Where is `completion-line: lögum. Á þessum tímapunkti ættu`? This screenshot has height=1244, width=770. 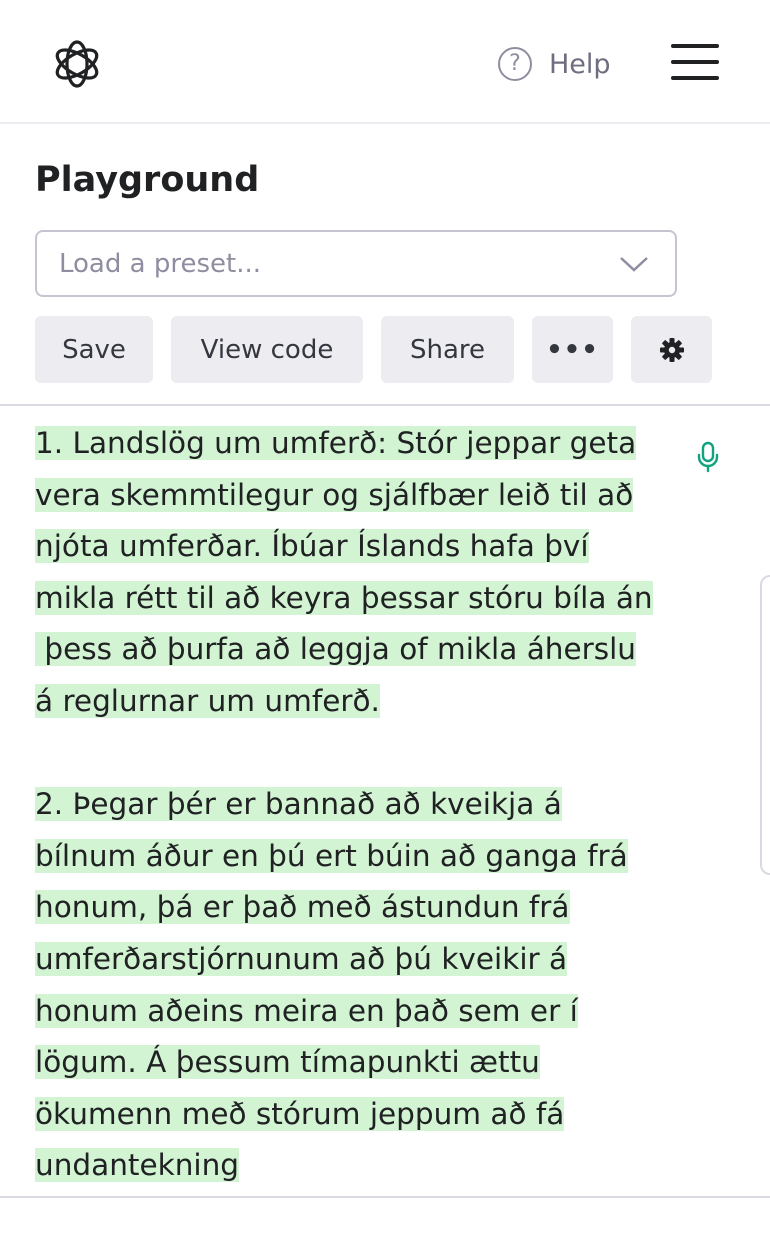 completion-line: lögum. Á þessum tímapunkti ættu is located at coordinates (287, 1062).